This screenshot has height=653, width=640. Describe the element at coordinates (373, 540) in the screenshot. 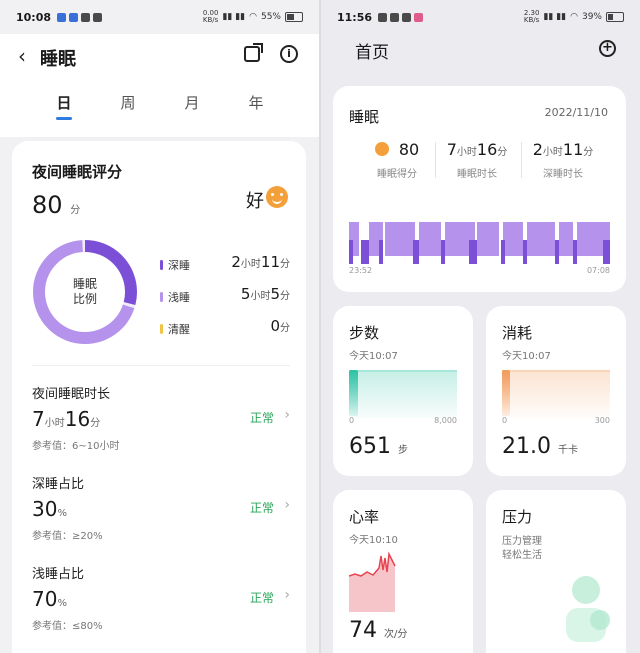

I see `card-timestamp: 今天10:10` at that location.